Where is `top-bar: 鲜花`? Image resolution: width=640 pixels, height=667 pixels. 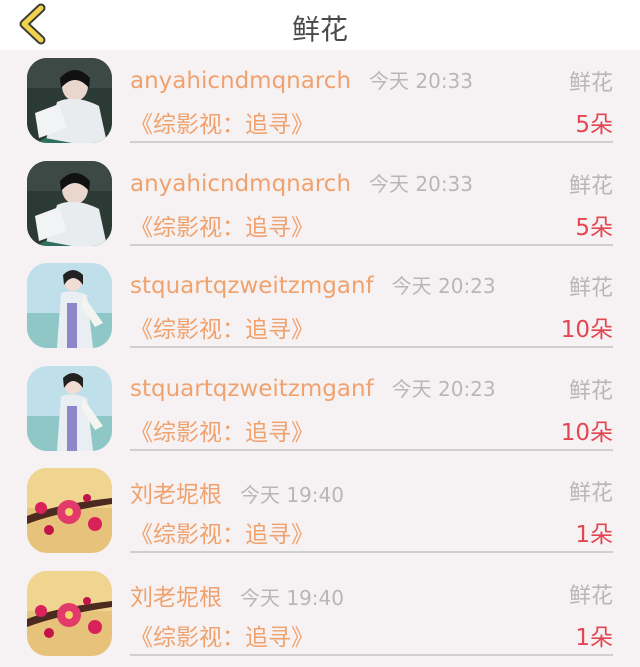
top-bar: 鲜花 is located at coordinates (320, 25).